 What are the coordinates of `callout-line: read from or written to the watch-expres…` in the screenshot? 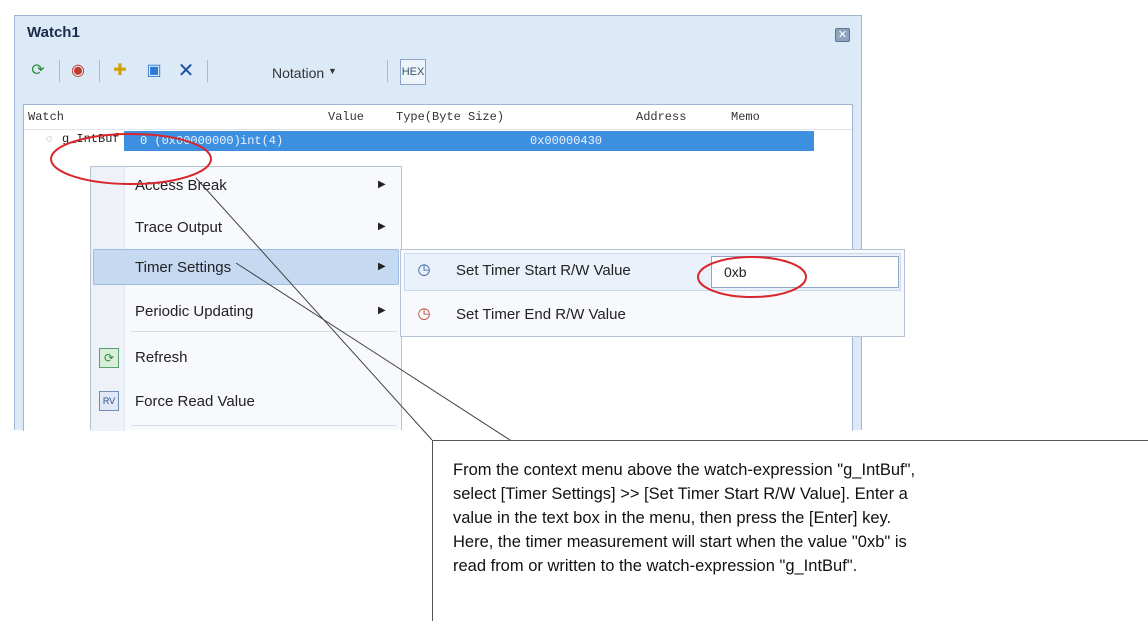 It's located at (655, 566).